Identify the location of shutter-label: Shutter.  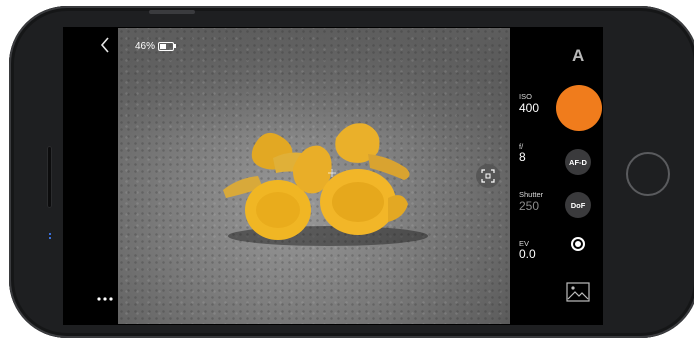
(531, 194).